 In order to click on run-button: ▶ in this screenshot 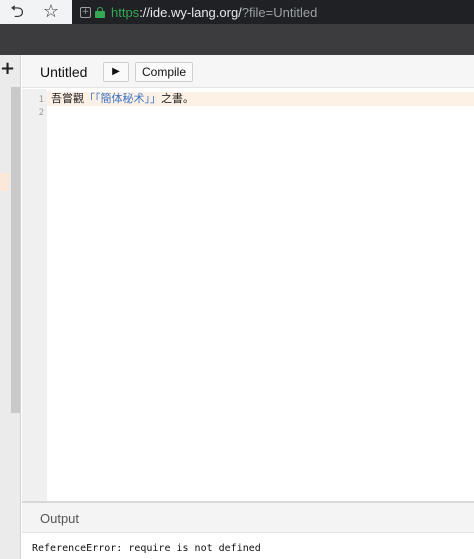, I will do `click(116, 72)`.